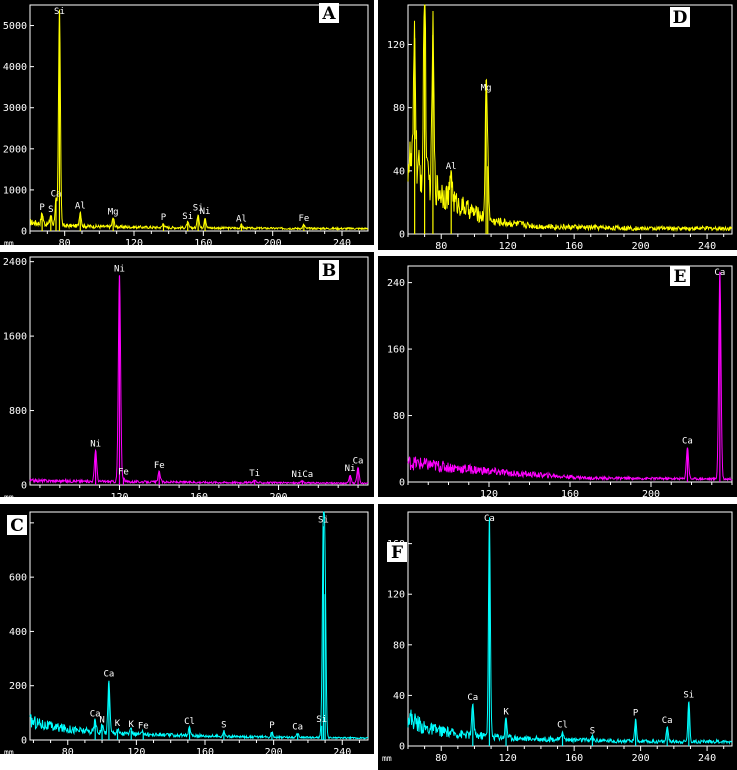 This screenshot has height=770, width=737. I want to click on y-tick-label: 160, so click(396, 350).